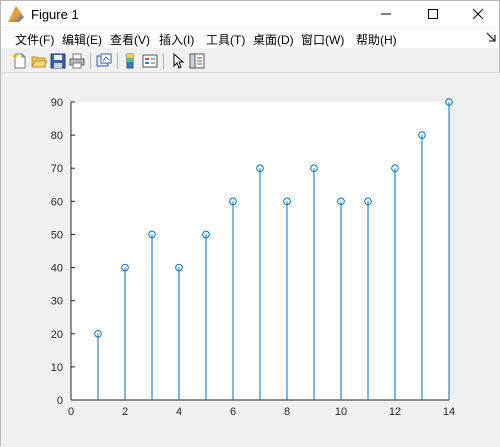  Describe the element at coordinates (60, 401) in the screenshot. I see `y-tick-label: 0` at that location.